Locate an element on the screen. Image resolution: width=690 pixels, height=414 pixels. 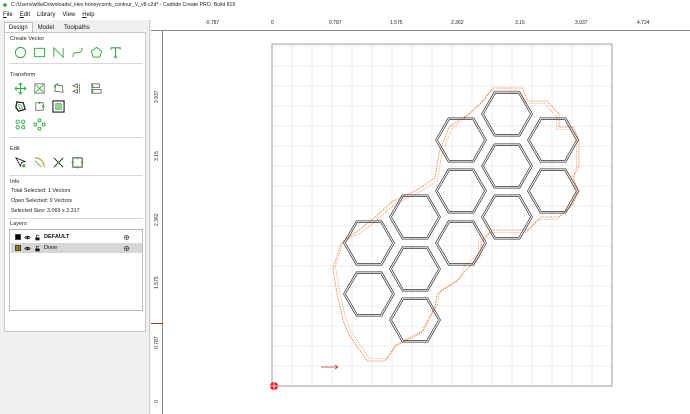
fillet-icon is located at coordinates (39, 161).